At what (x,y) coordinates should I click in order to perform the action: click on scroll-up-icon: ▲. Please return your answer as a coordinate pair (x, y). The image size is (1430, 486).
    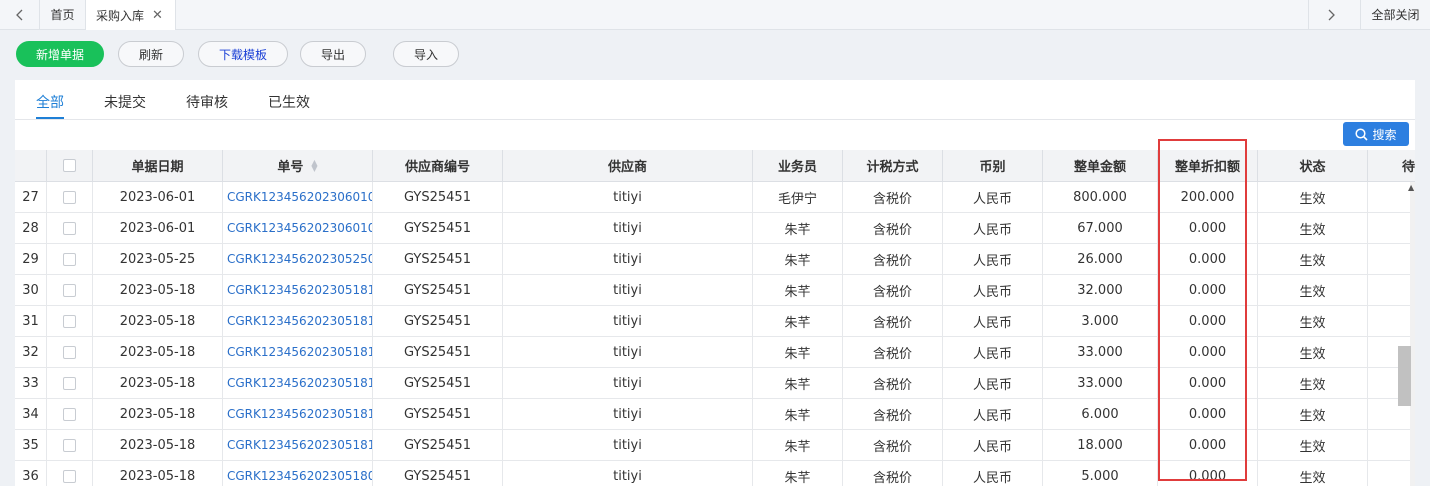
    Looking at the image, I should click on (1411, 187).